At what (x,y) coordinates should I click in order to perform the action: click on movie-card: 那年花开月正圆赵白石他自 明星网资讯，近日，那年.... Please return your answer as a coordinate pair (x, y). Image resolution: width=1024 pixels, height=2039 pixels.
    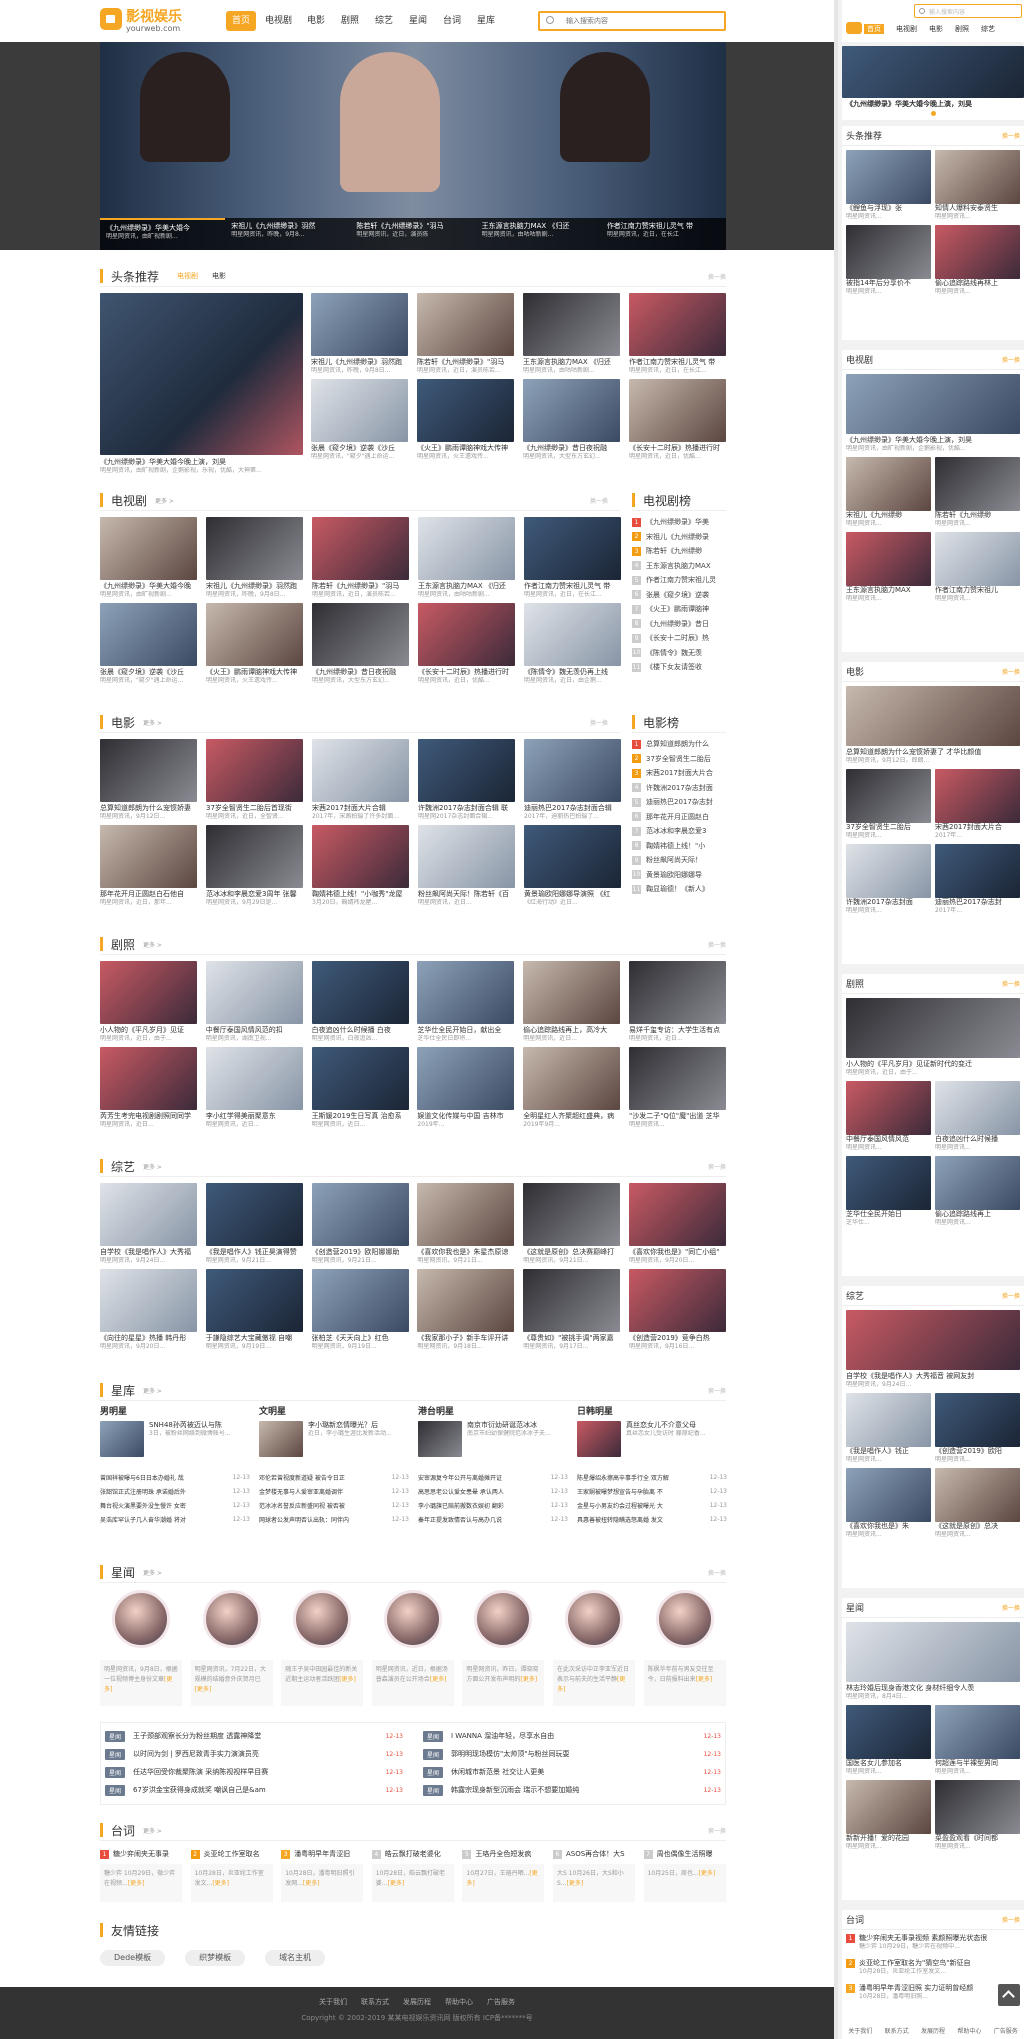
    Looking at the image, I should click on (148, 866).